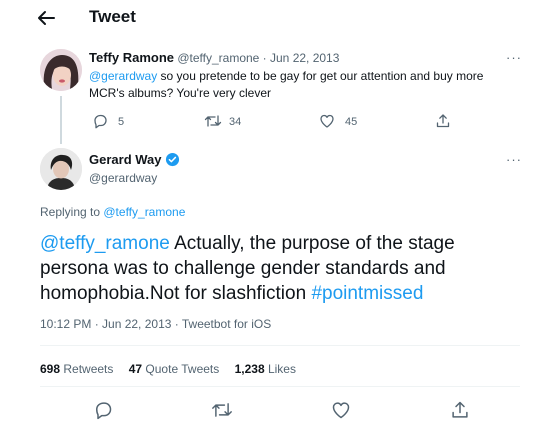 The width and height of the screenshot is (540, 426). What do you see at coordinates (172, 159) in the screenshot?
I see `verified-badge-icon` at bounding box center [172, 159].